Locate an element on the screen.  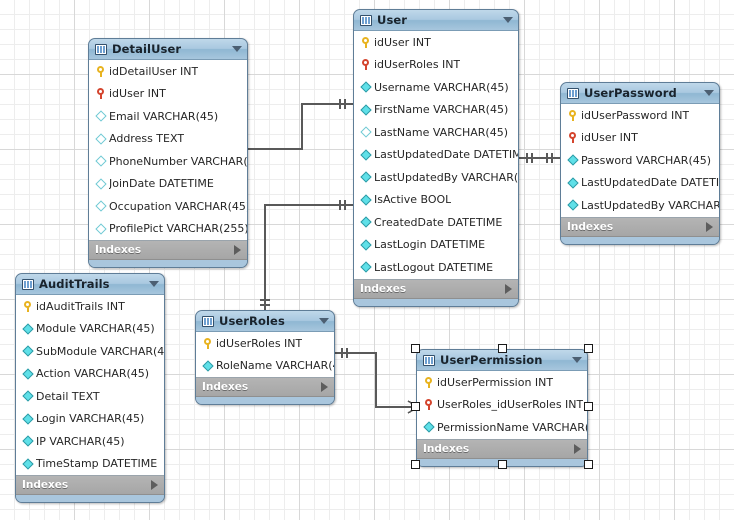
column-row: idDetailUser INT is located at coordinates (168, 71).